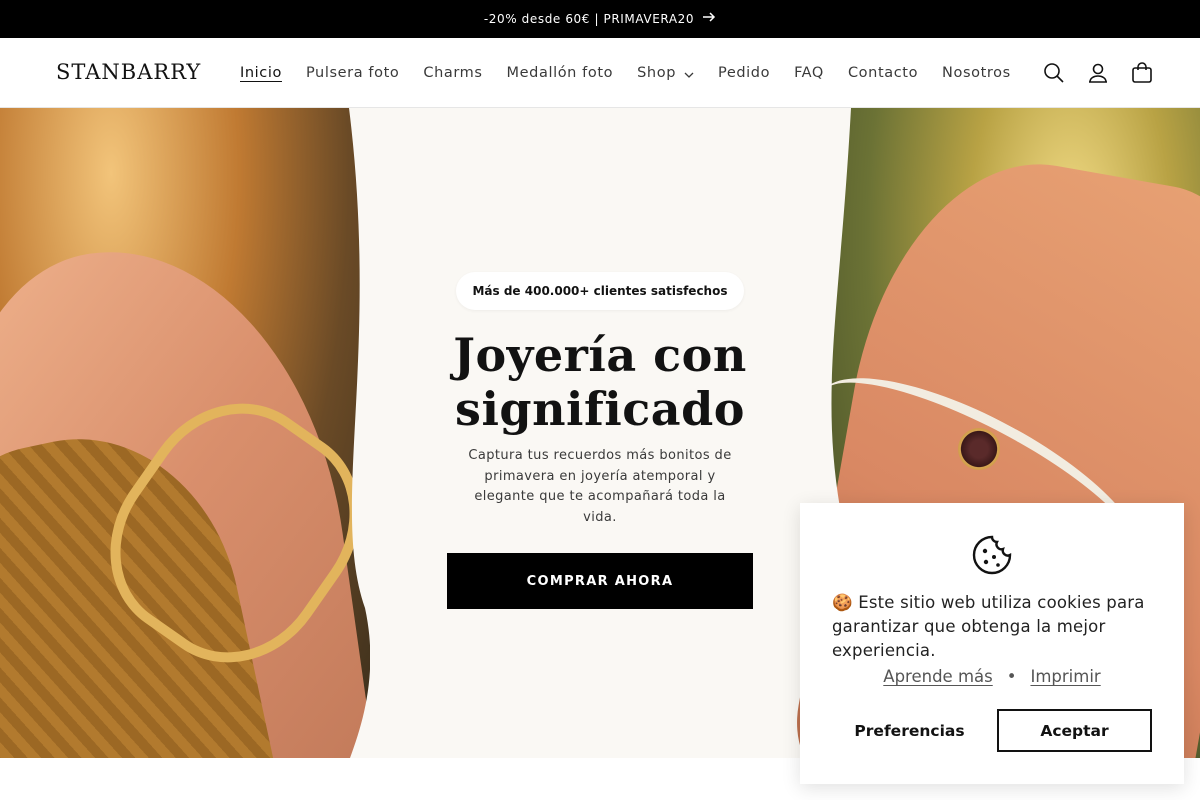 Image resolution: width=1200 pixels, height=800 pixels. What do you see at coordinates (1074, 730) in the screenshot?
I see `accept-button: Aceptar` at bounding box center [1074, 730].